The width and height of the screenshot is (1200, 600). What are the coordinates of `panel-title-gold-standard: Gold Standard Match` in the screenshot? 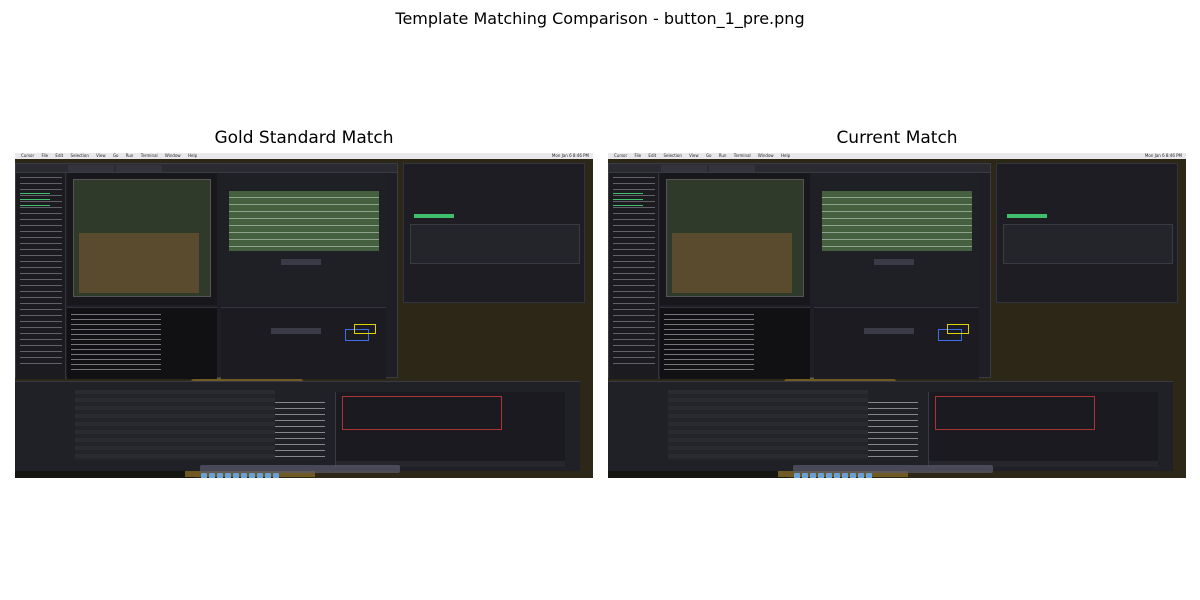 It's located at (304, 138).